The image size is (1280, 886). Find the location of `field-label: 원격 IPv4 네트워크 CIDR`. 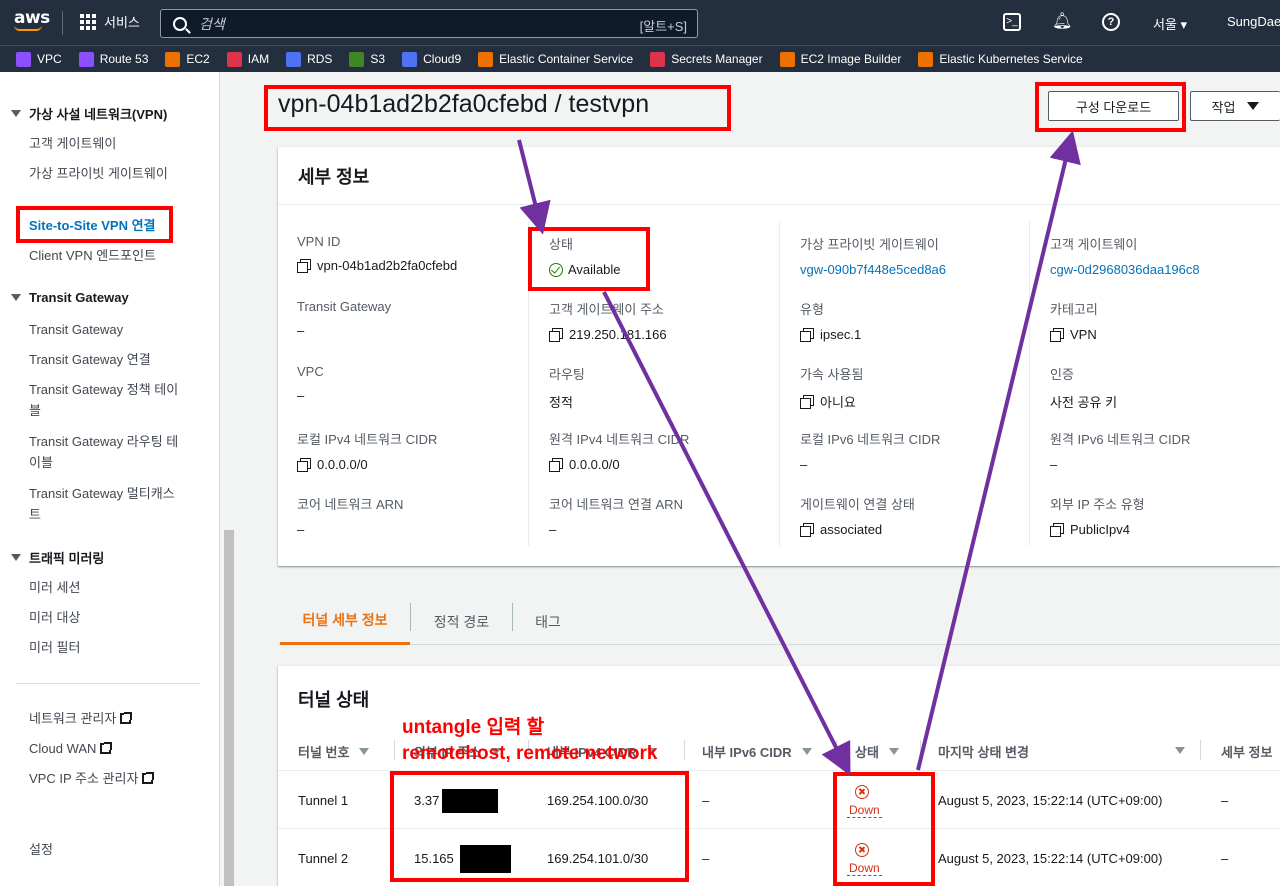

field-label: 원격 IPv4 네트워크 CIDR is located at coordinates (619, 439).